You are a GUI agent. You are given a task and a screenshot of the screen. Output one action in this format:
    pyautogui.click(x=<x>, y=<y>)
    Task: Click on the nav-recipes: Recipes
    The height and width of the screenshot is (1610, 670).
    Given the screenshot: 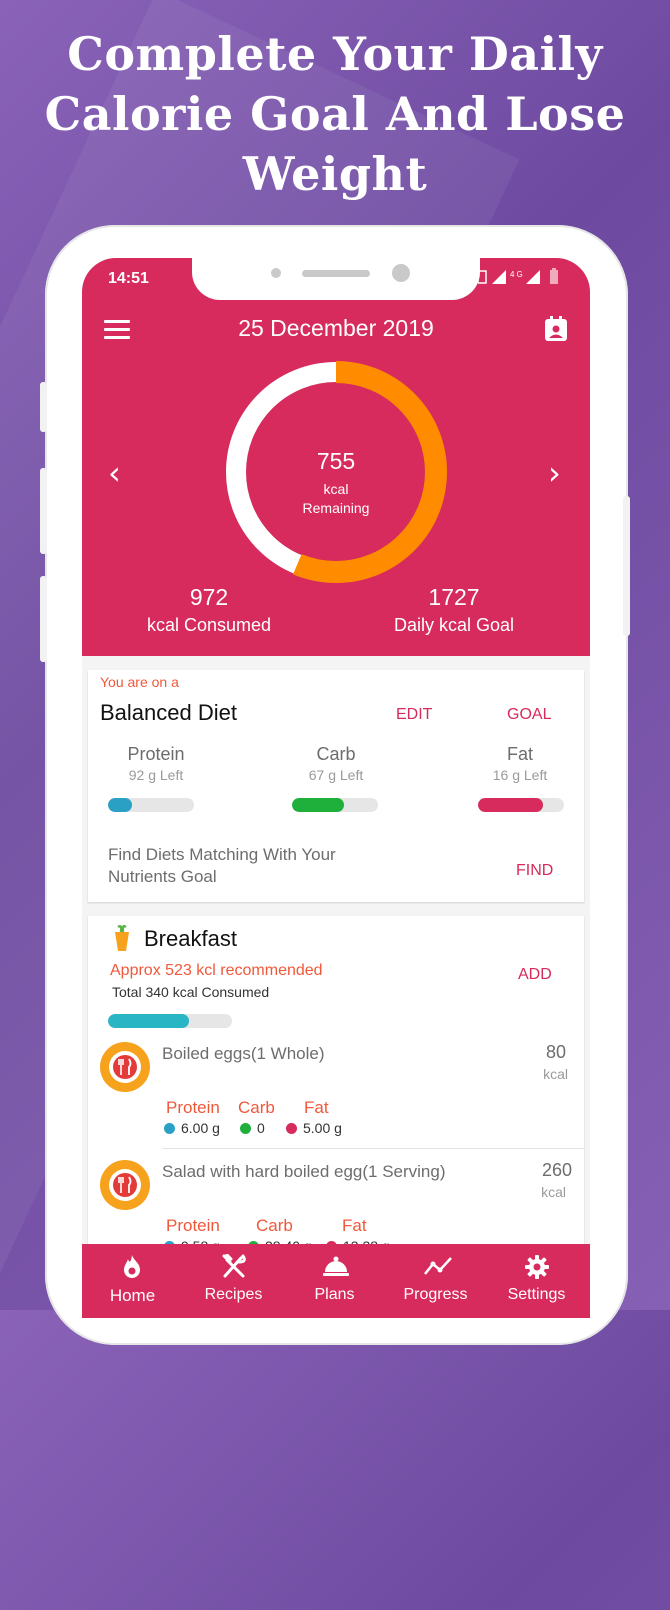 What is the action you would take?
    pyautogui.click(x=233, y=1281)
    